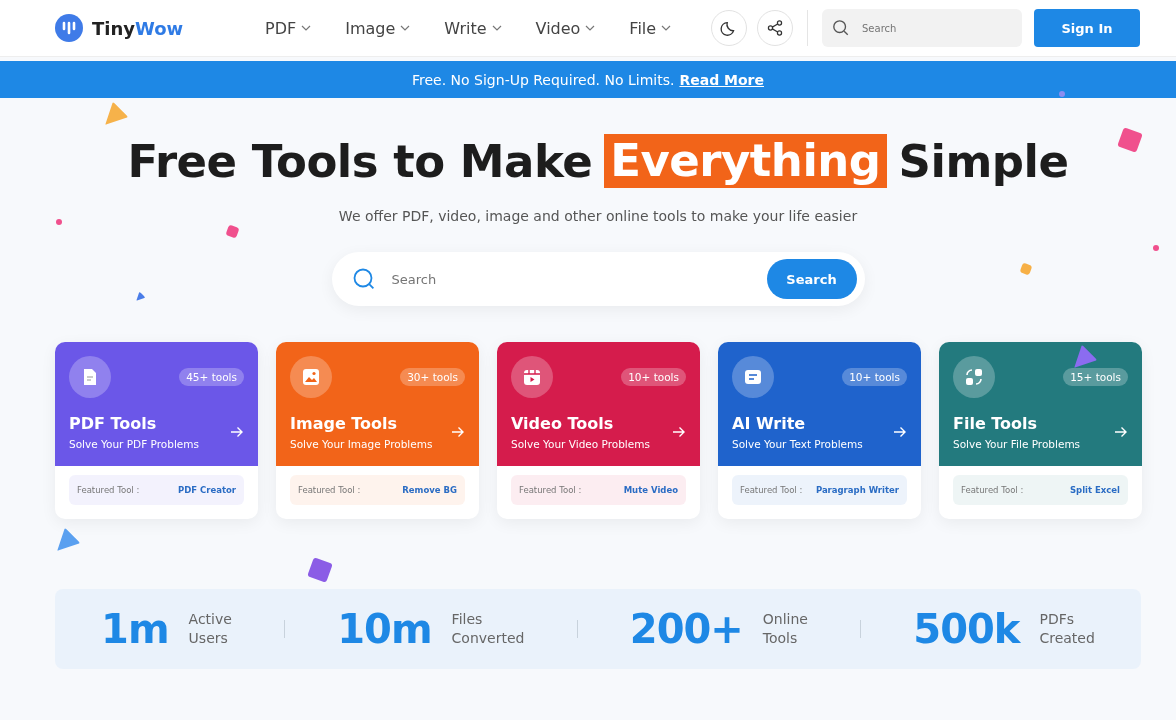 This screenshot has width=1176, height=720. Describe the element at coordinates (1095, 377) in the screenshot. I see `tool-count-badge: 15+ tools` at that location.